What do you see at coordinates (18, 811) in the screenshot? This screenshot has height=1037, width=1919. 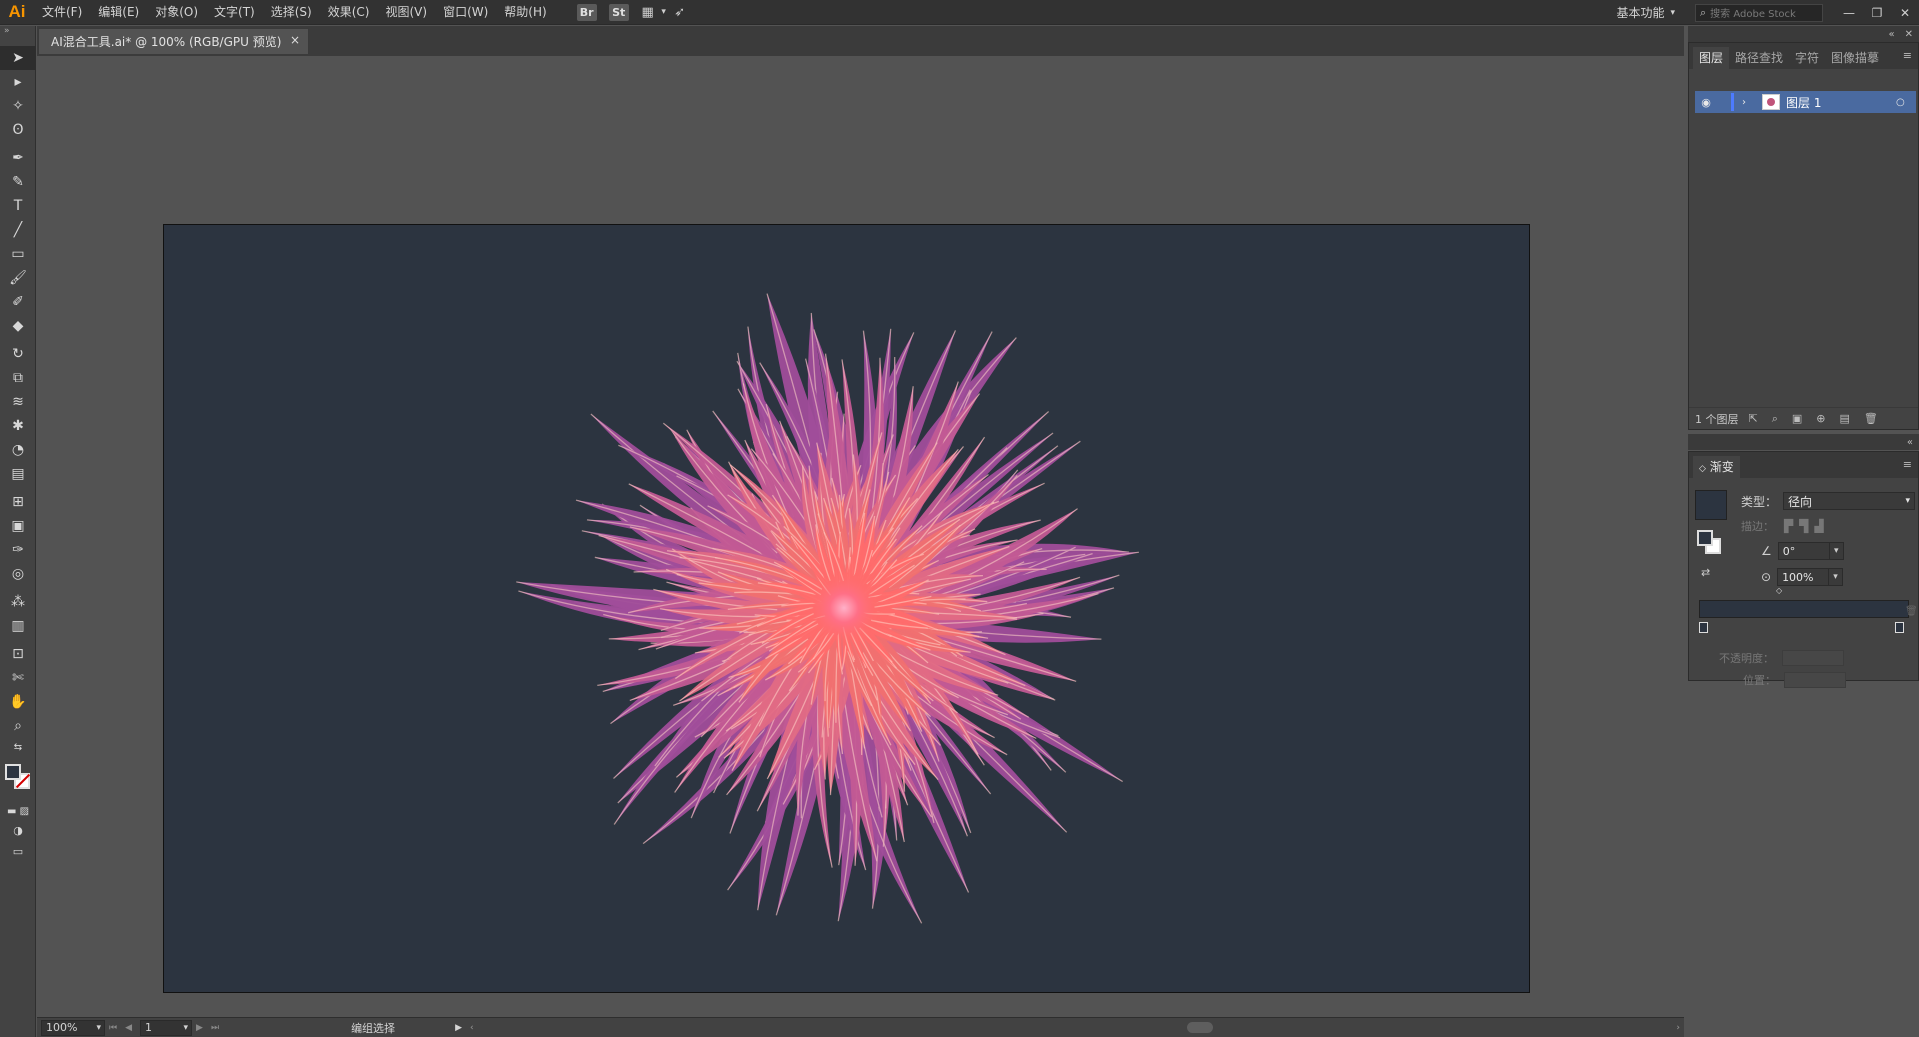 I see `color-mode-icon: ▬ ▨` at bounding box center [18, 811].